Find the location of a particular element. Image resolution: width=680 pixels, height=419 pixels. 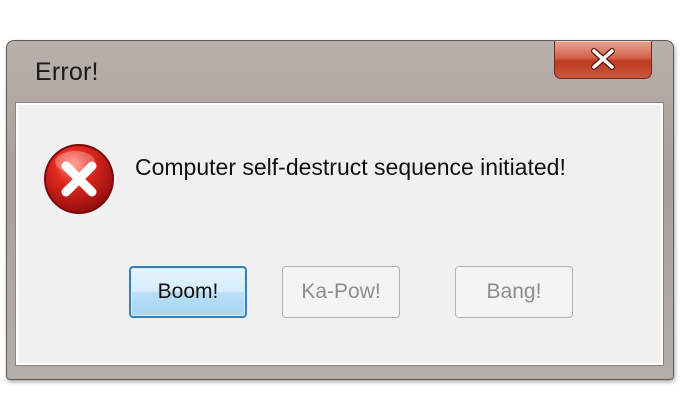

ka-pow-button: Ka-Pow! is located at coordinates (341, 292).